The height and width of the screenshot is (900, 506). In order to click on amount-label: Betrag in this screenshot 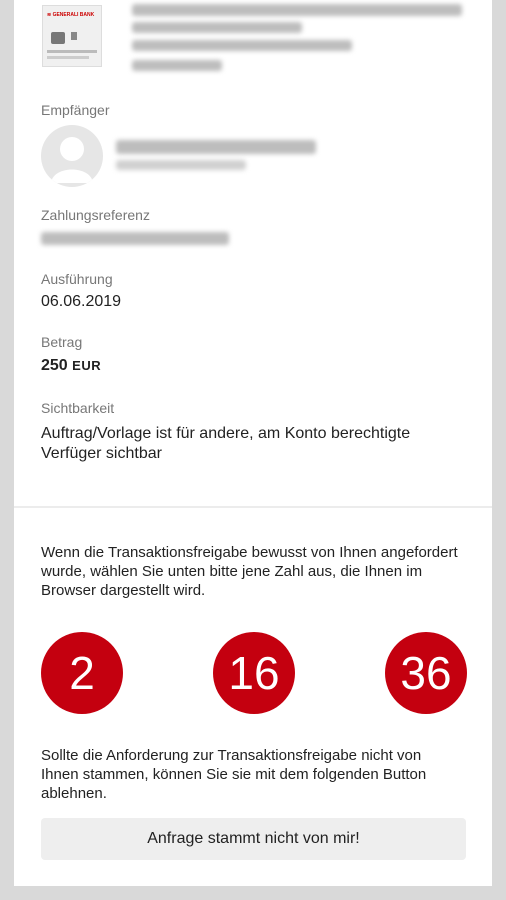, I will do `click(62, 342)`.